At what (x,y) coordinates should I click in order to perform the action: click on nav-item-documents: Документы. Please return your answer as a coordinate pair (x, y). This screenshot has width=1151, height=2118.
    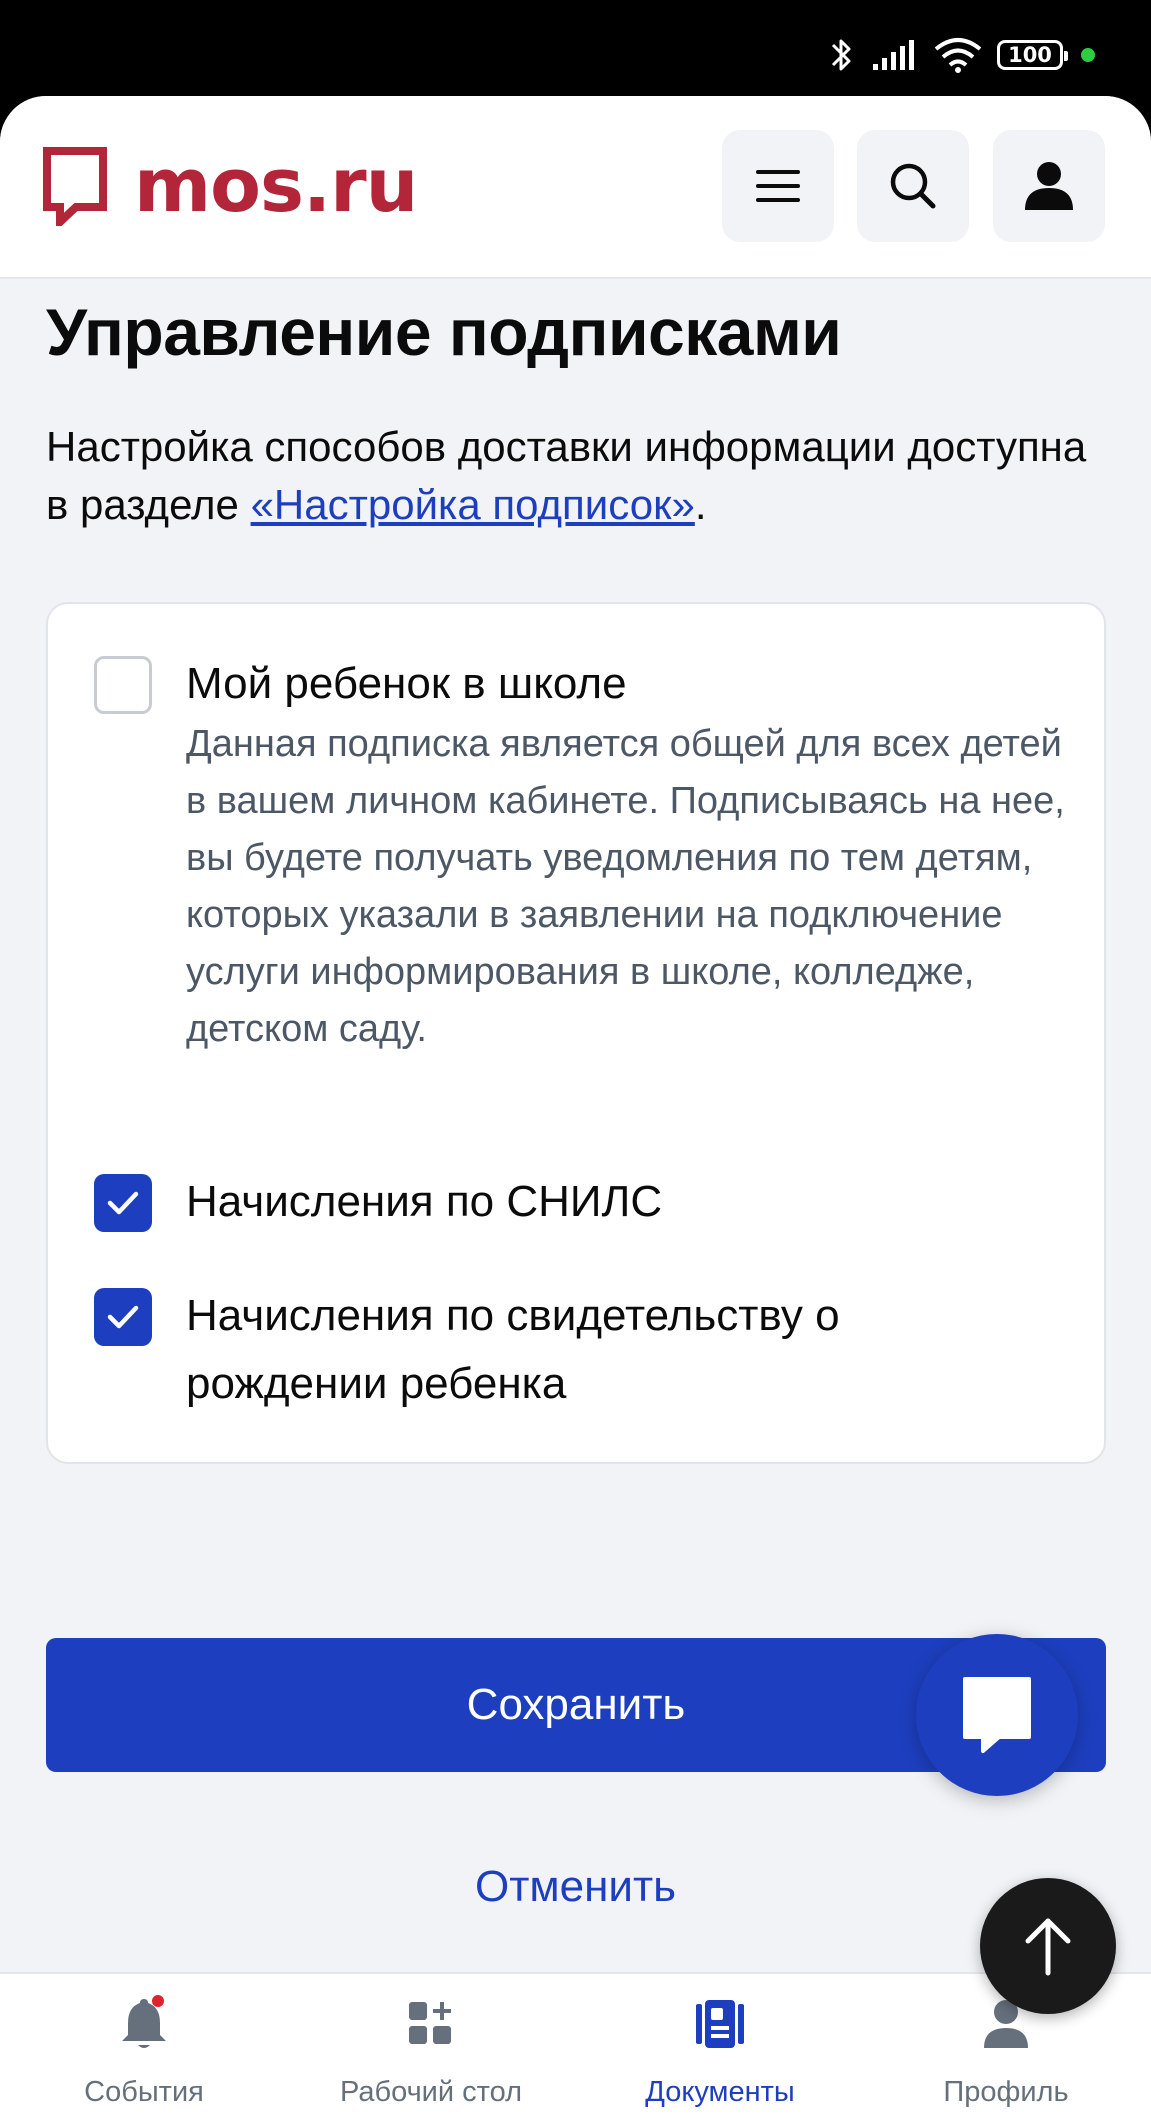
    Looking at the image, I should click on (720, 2046).